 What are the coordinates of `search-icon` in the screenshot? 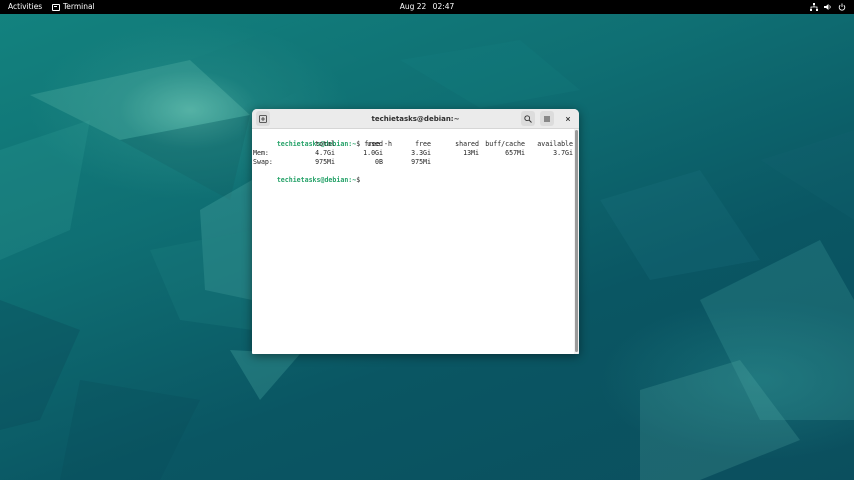 It's located at (528, 118).